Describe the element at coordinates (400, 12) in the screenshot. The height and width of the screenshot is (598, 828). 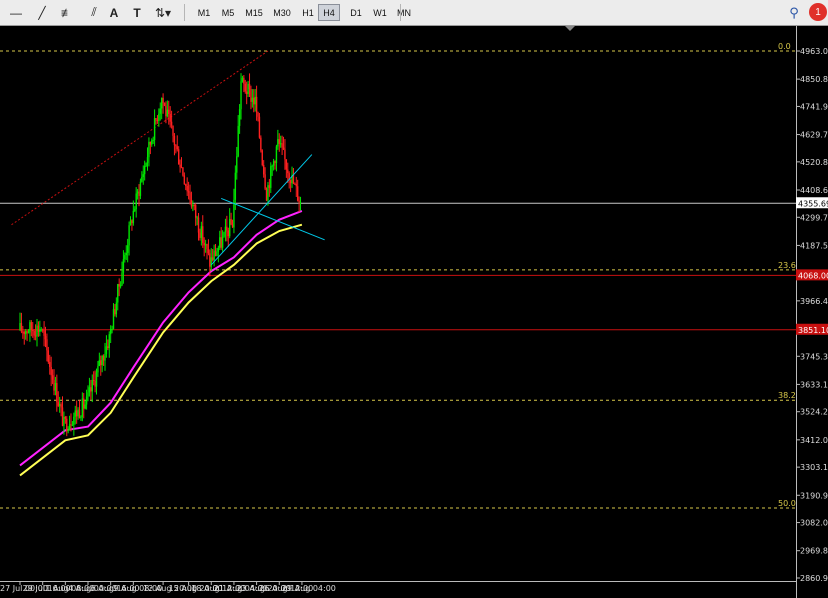
I see `toolbar-separator` at that location.